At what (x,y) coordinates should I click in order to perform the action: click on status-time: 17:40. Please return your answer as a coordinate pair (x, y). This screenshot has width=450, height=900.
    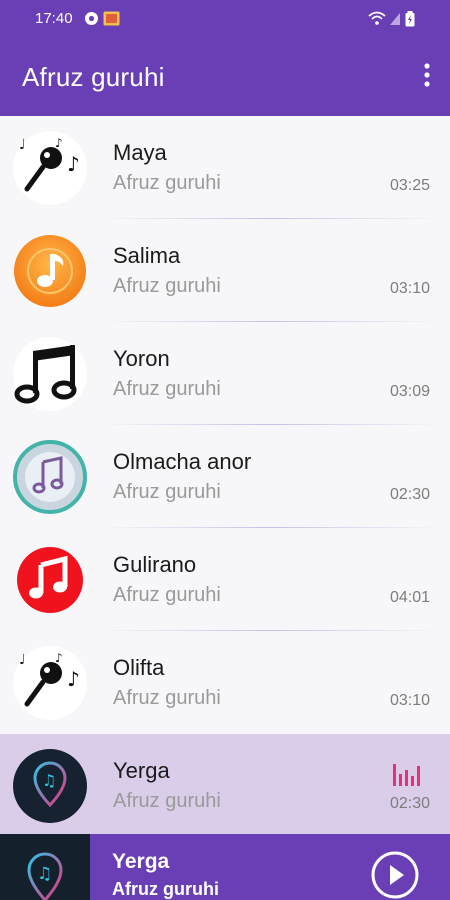
    Looking at the image, I should click on (54, 18).